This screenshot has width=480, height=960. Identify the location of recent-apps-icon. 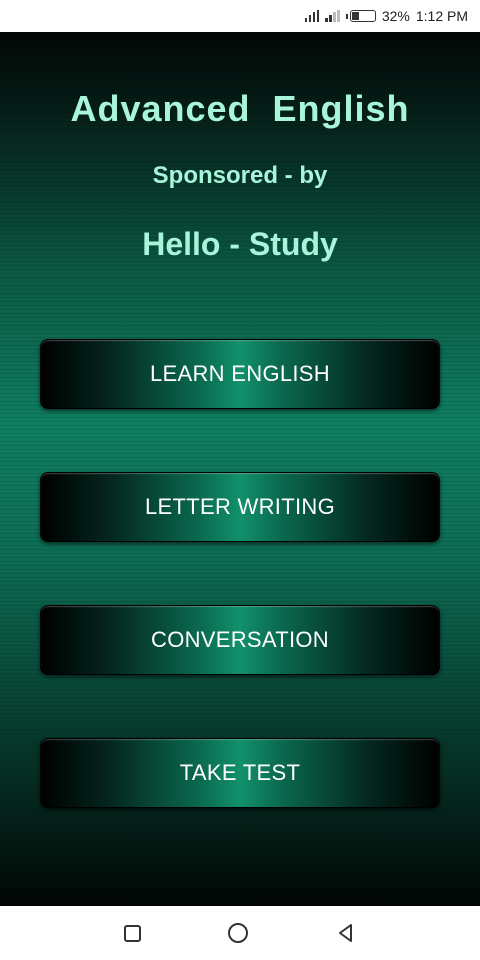
(132, 933).